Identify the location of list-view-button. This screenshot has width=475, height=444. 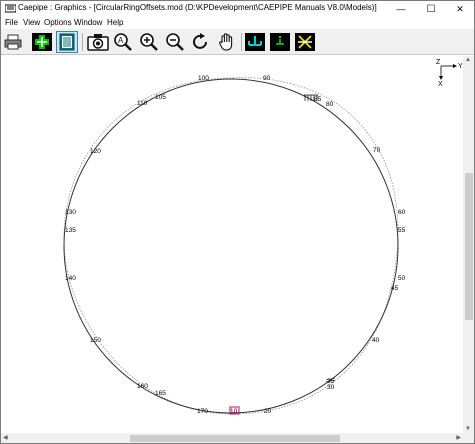
(67, 42).